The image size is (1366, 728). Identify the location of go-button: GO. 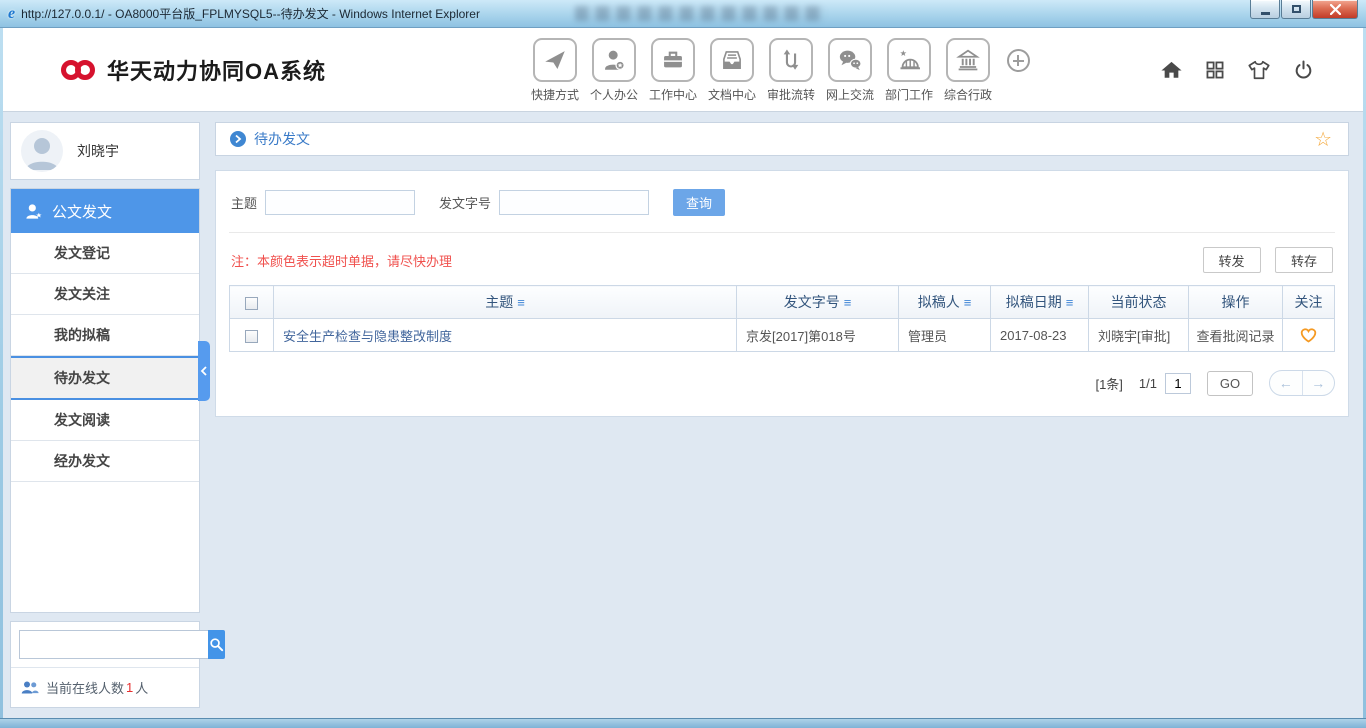
(1230, 383).